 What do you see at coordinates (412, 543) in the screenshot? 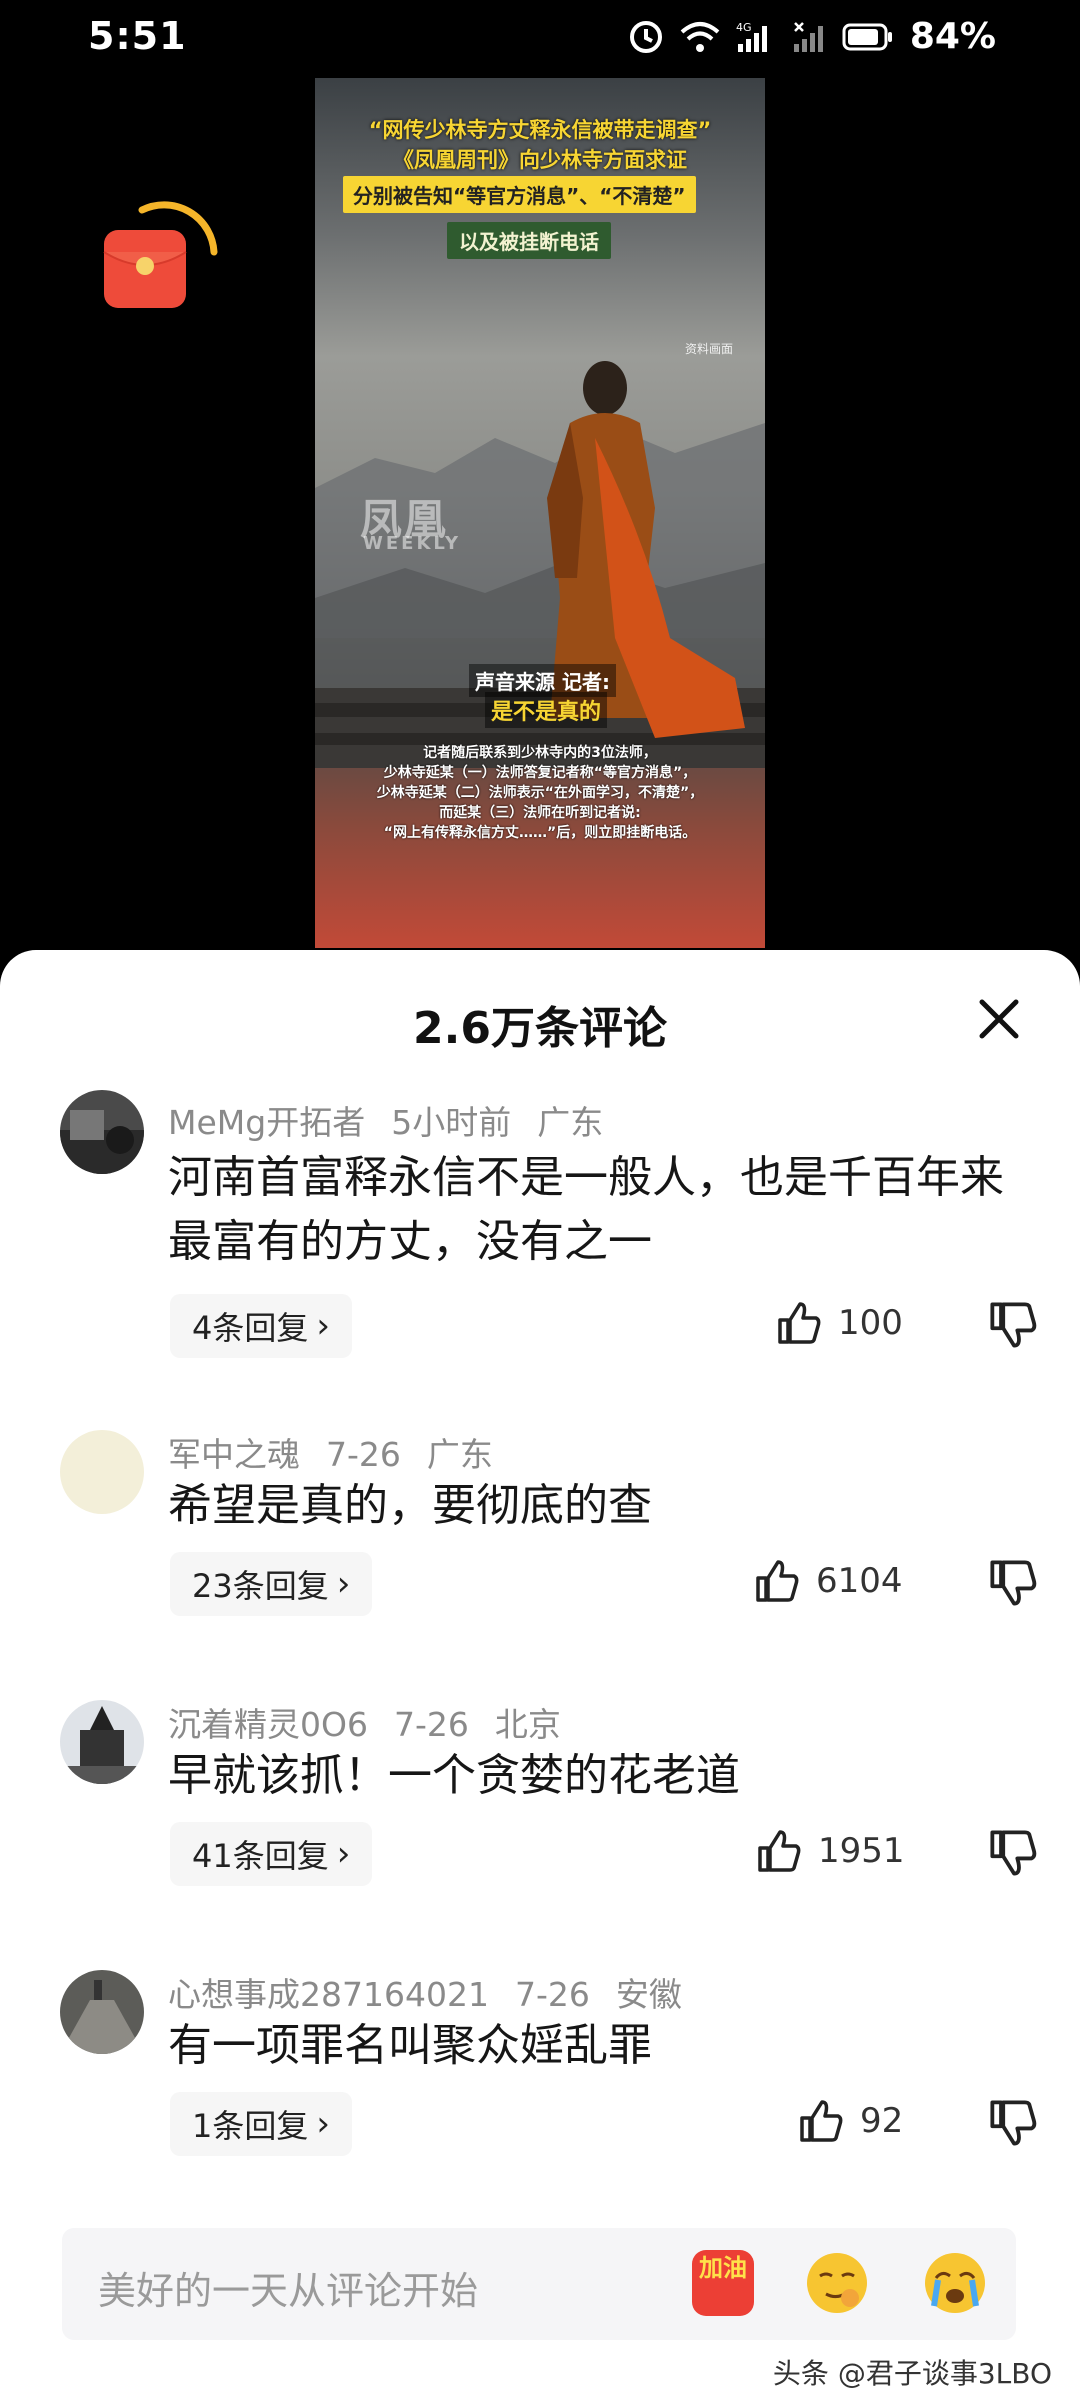
I see `video-watermark-sub: WEEKLY` at bounding box center [412, 543].